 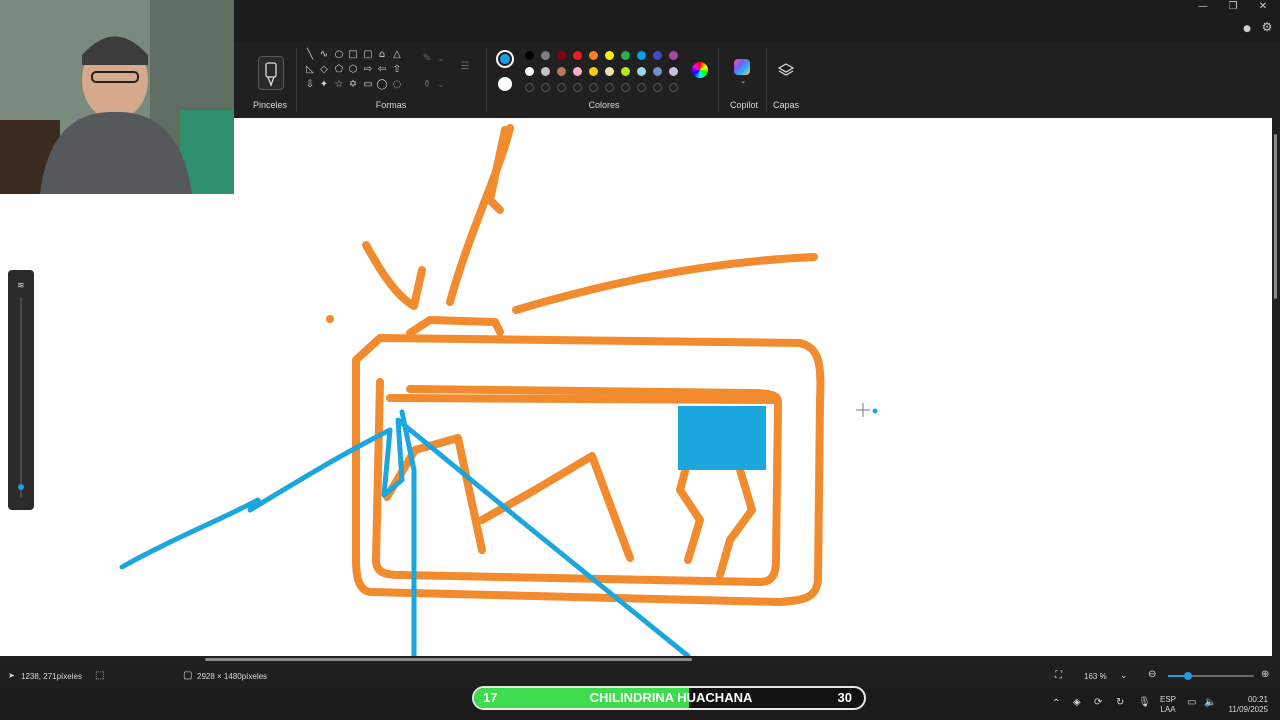 I want to click on orange-dot, so click(x=330, y=319).